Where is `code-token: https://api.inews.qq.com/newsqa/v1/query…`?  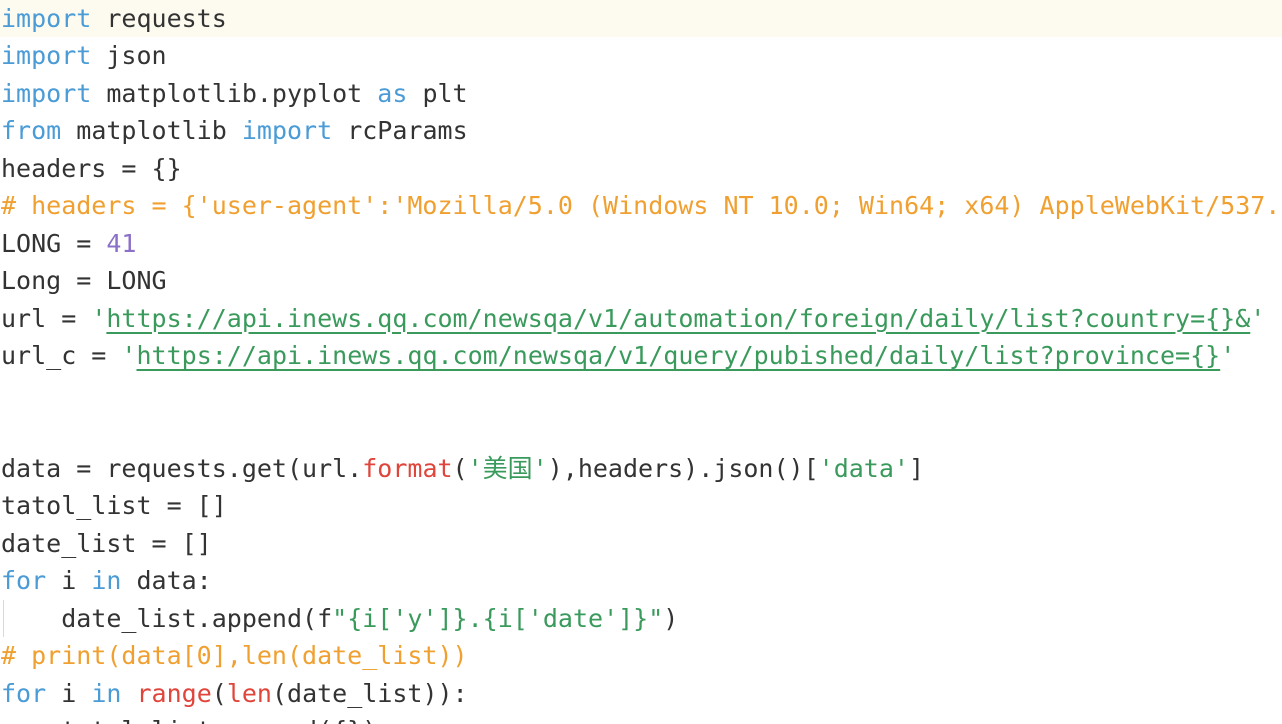
code-token: https://api.inews.qq.com/newsqa/v1/query… is located at coordinates (678, 355).